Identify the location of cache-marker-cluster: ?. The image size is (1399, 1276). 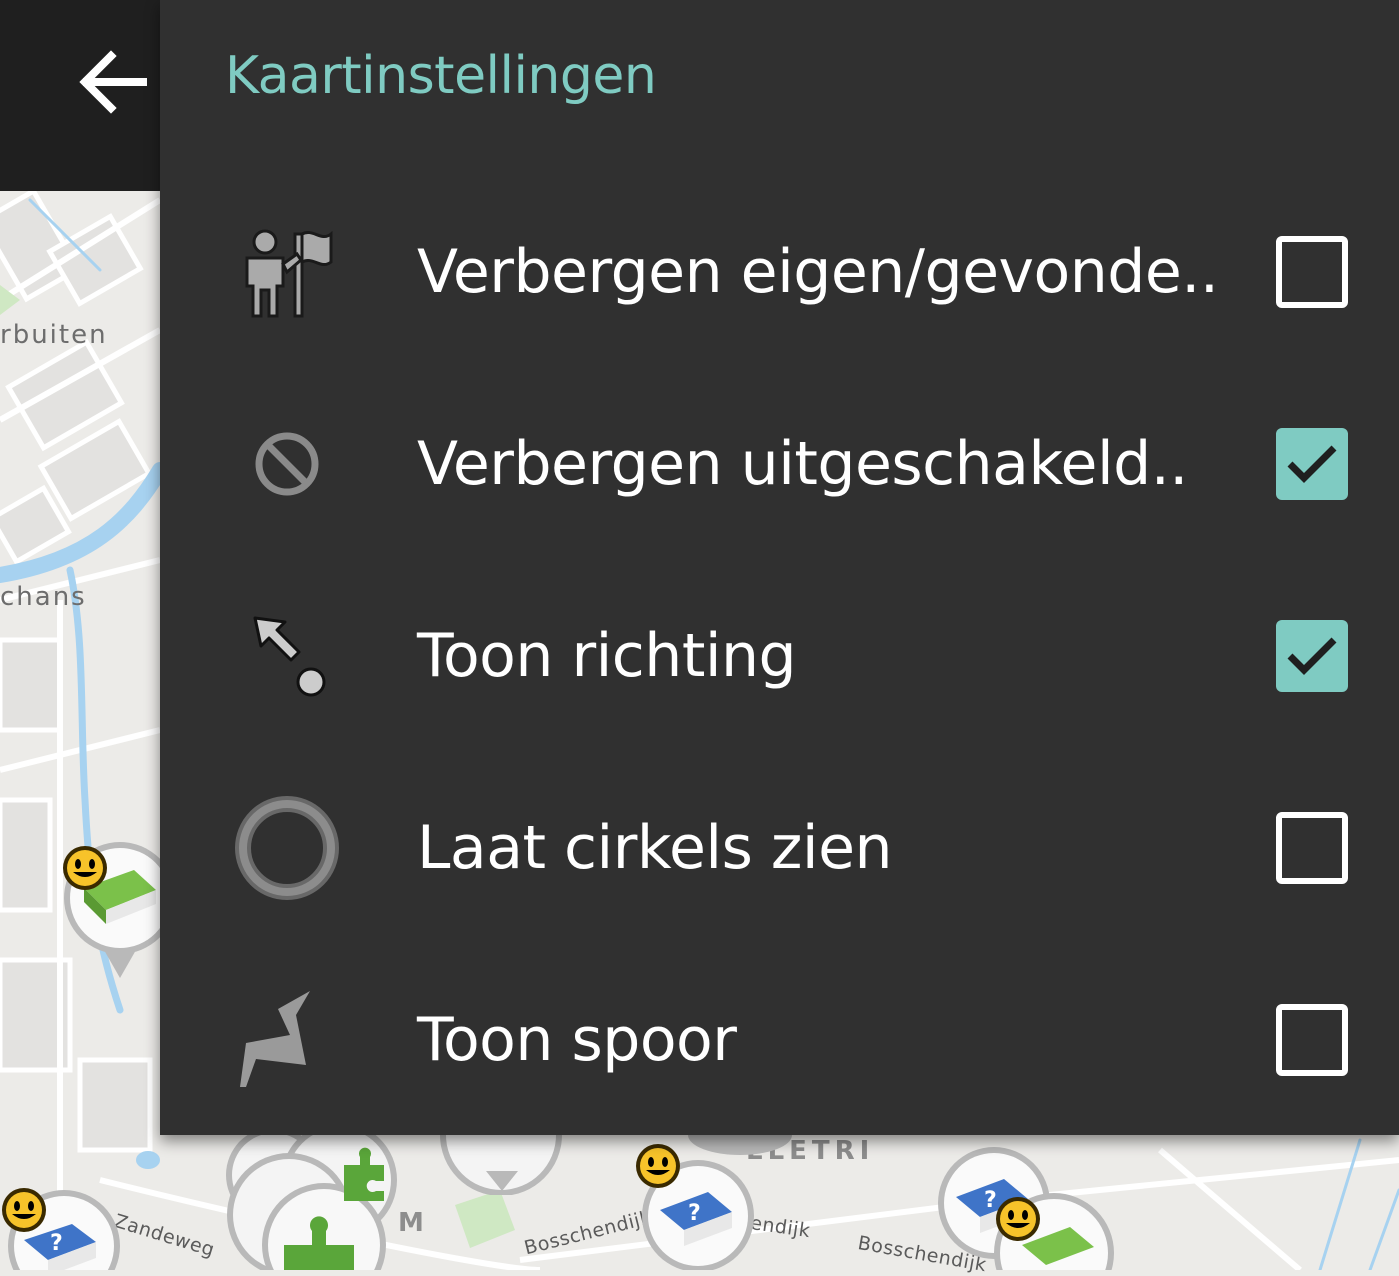
(1026, 1207).